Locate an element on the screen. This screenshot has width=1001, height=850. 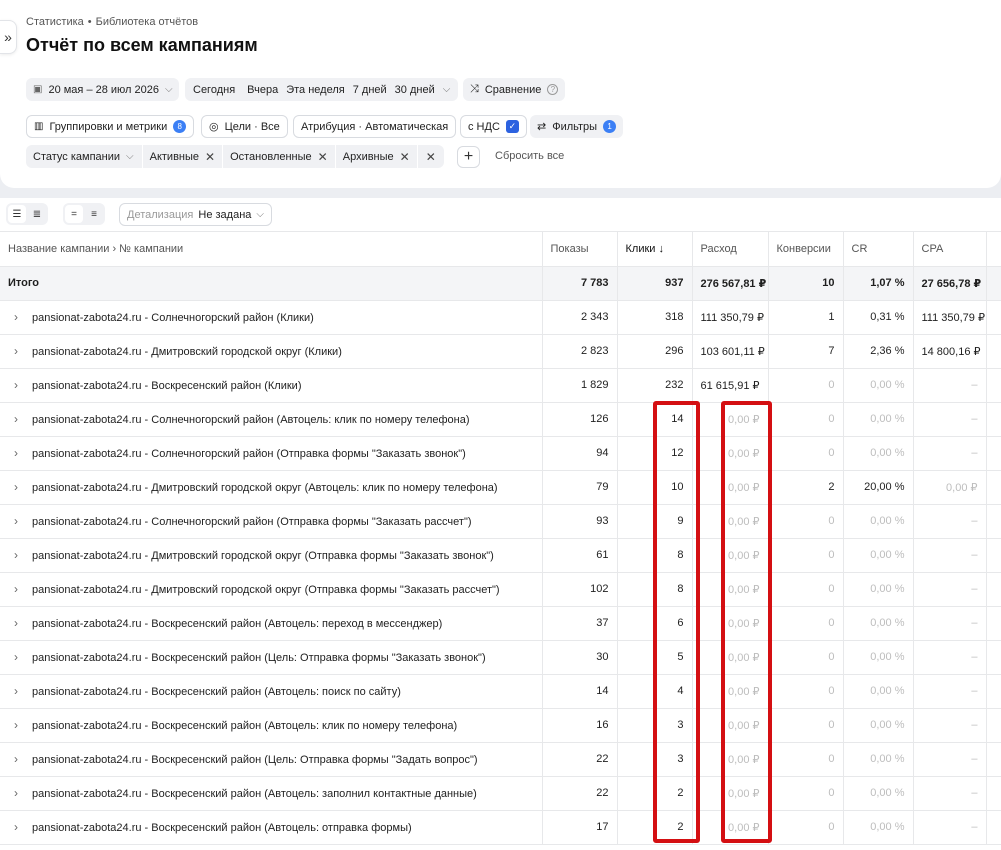
column-header-name: Название кампании › № кампании is located at coordinates (271, 249).